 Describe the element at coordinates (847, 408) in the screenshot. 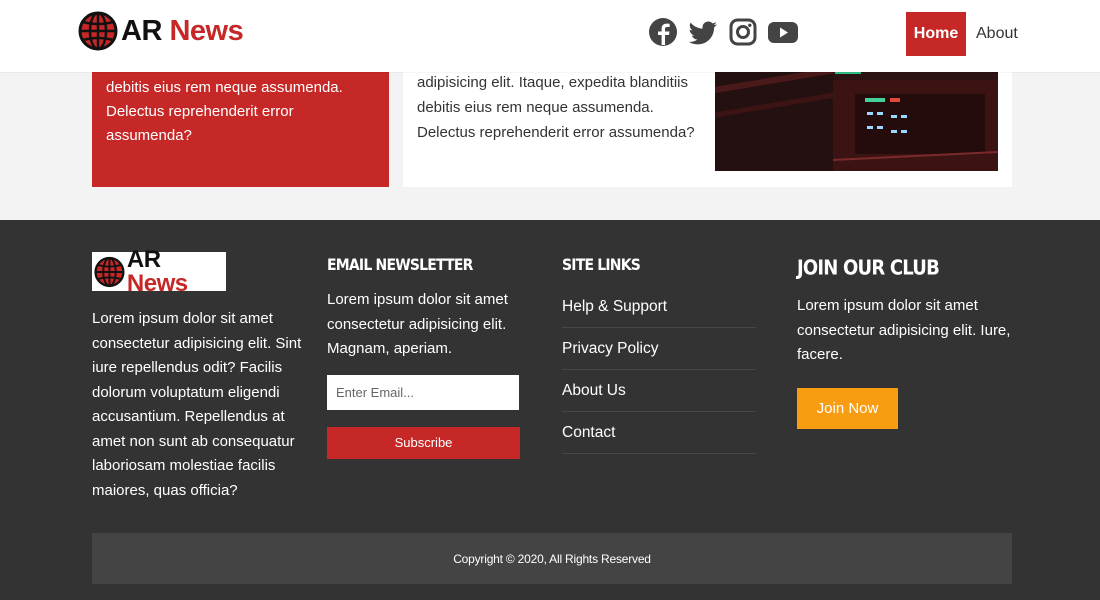

I see `join-now-button: Join Now` at that location.